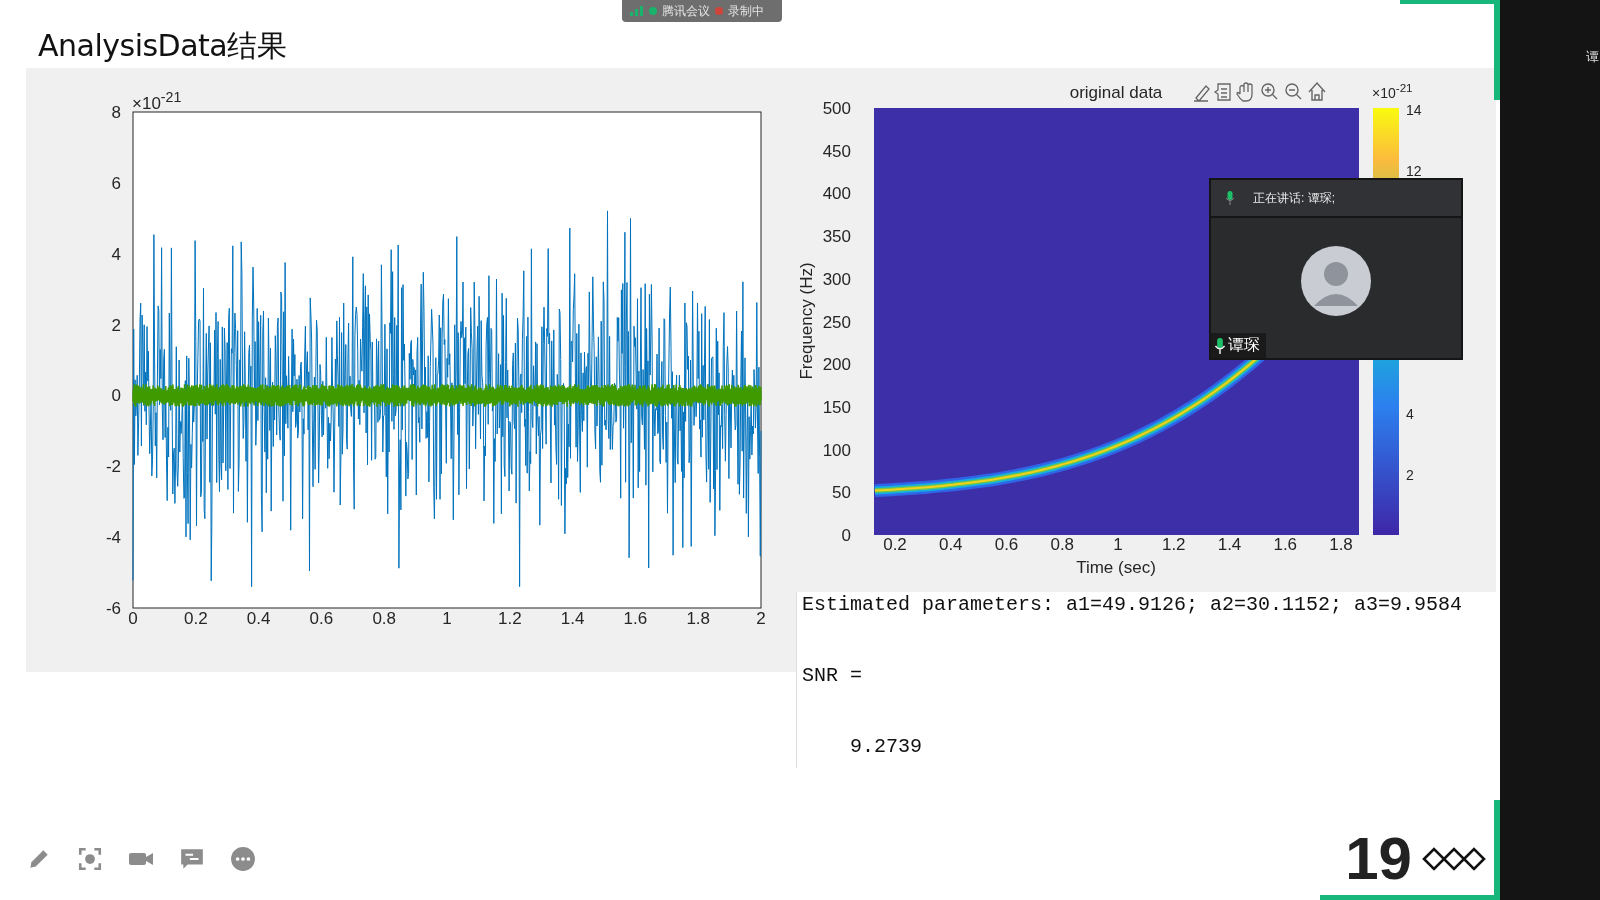  Describe the element at coordinates (113, 538) in the screenshot. I see `tick-label: -4` at that location.